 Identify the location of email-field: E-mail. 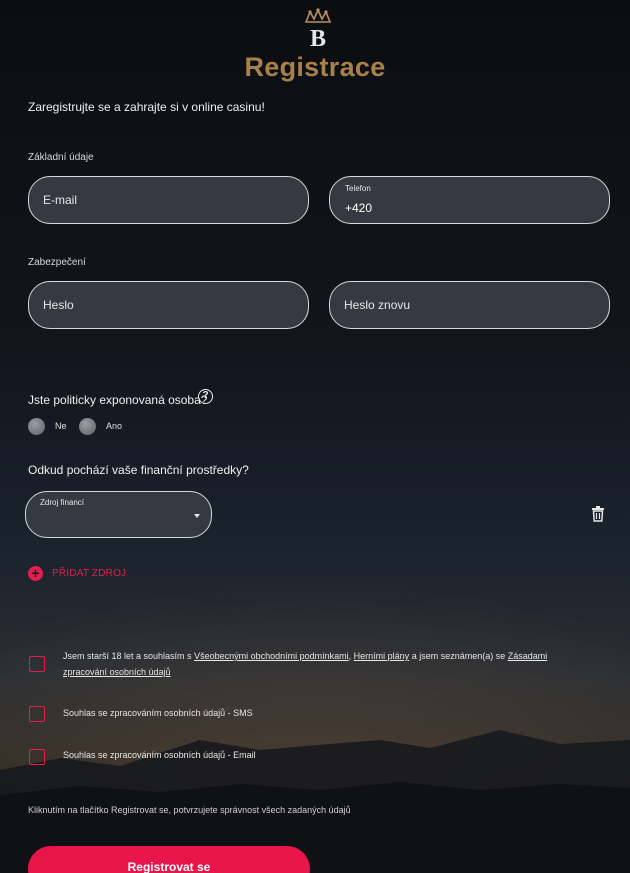
(168, 200).